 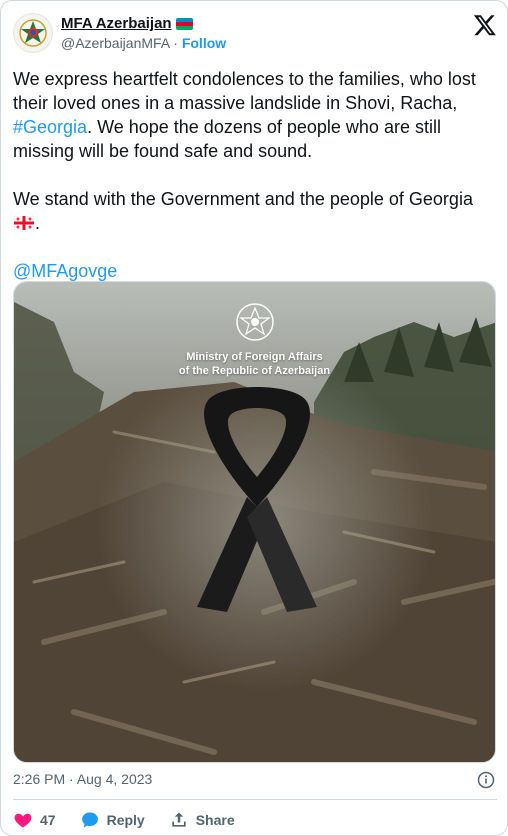 I want to click on reply-bubble-icon, so click(x=89, y=820).